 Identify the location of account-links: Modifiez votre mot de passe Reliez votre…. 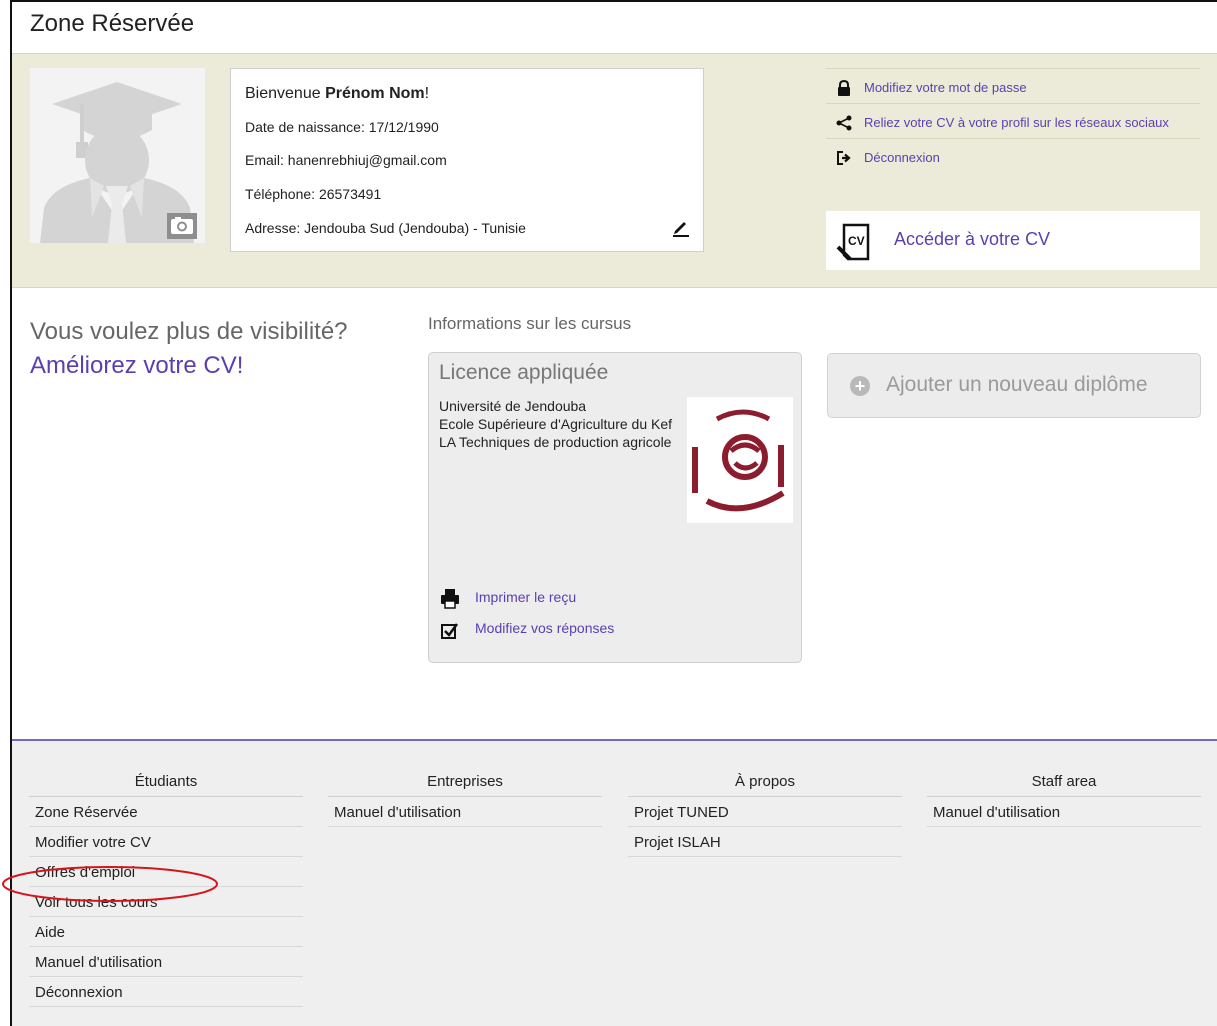
(1013, 120).